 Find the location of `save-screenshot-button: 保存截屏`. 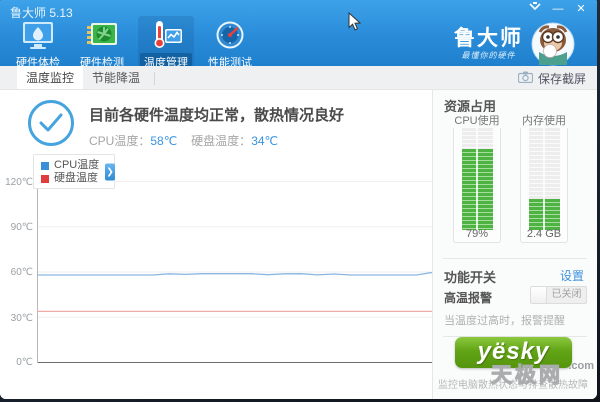

save-screenshot-button: 保存截屏 is located at coordinates (552, 78).